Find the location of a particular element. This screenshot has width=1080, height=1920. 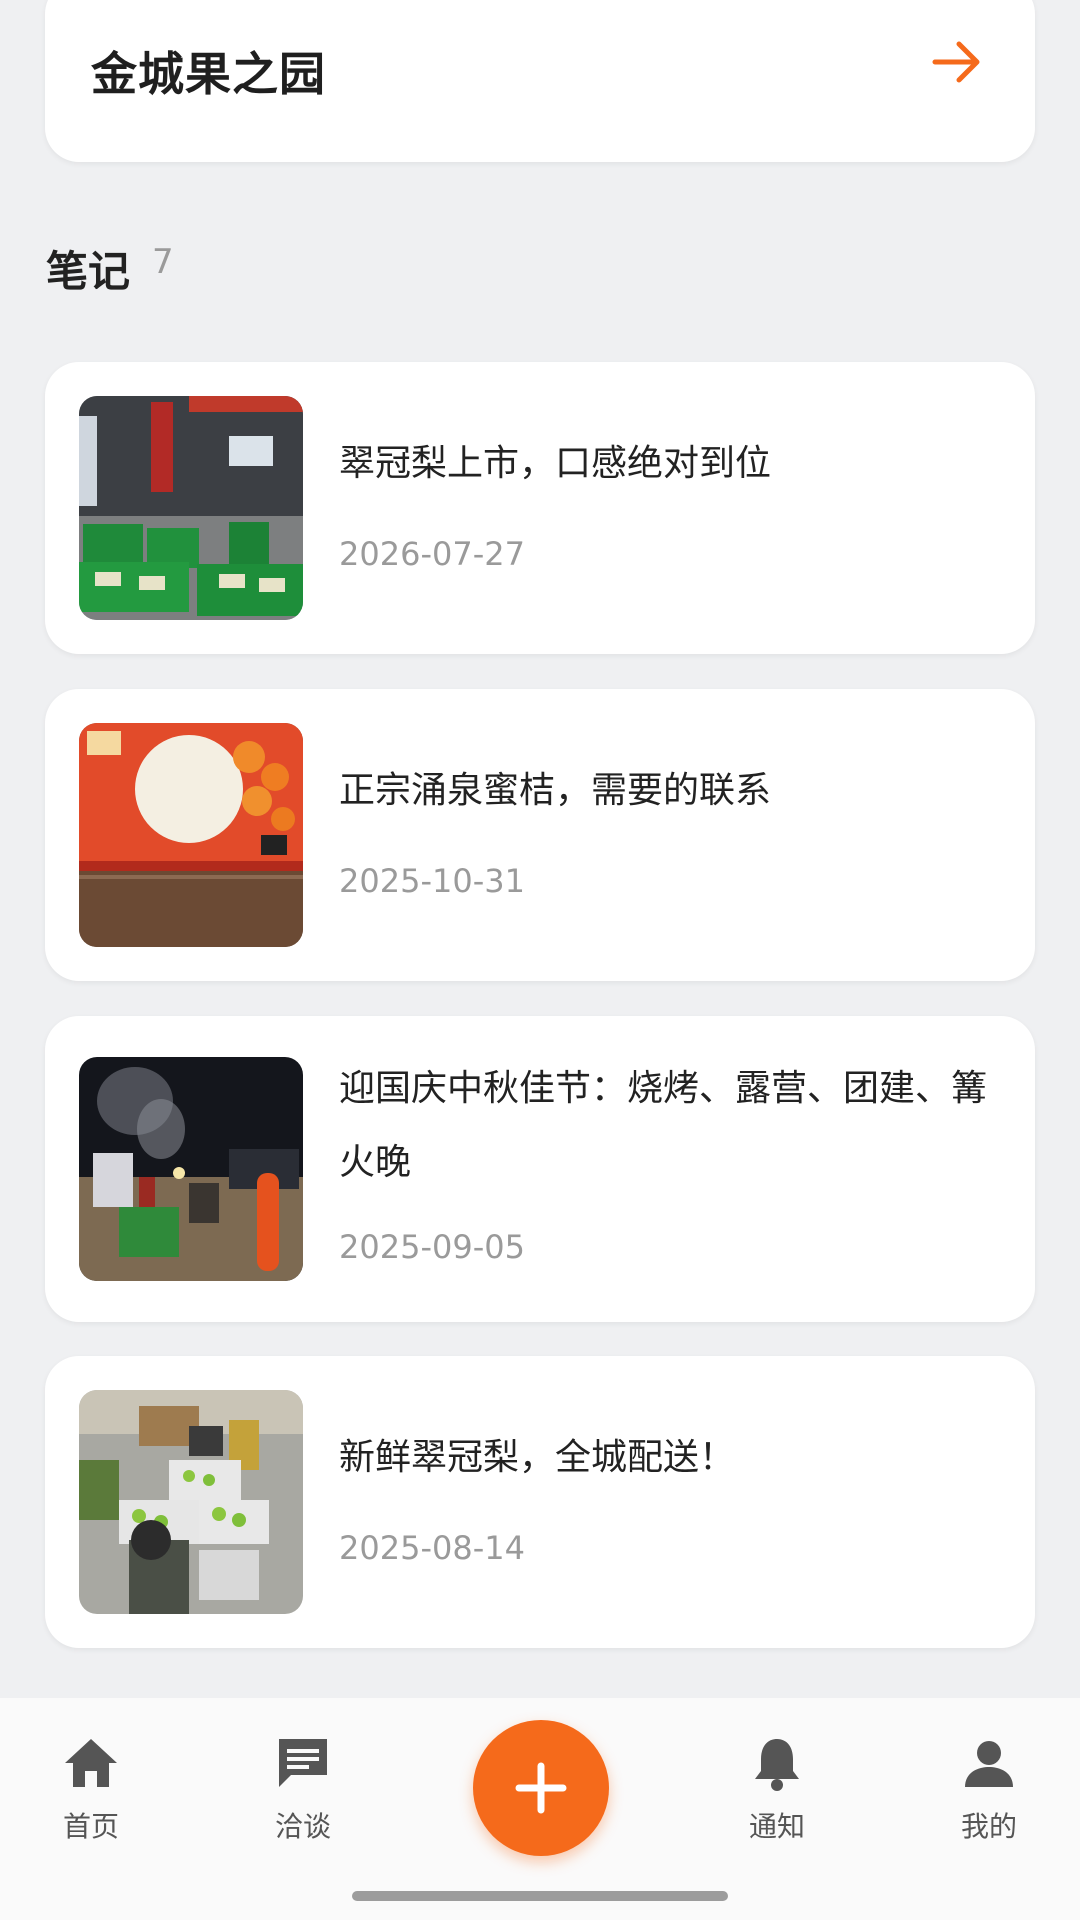

tab-label-notifications: 通知 is located at coordinates (776, 1826).